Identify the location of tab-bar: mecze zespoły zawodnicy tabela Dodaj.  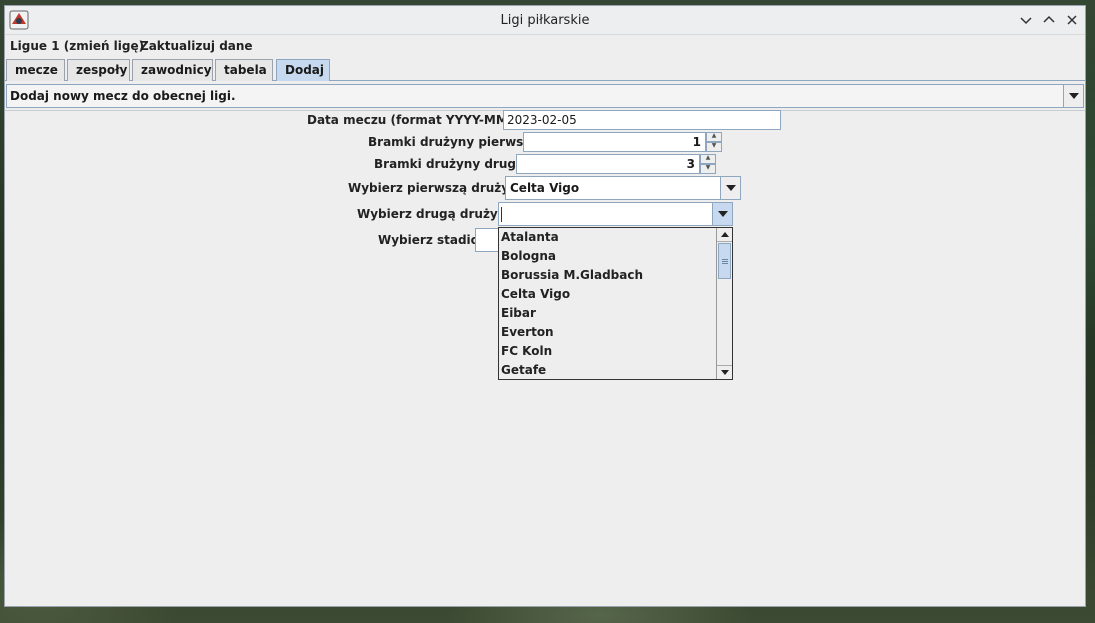
(545, 70).